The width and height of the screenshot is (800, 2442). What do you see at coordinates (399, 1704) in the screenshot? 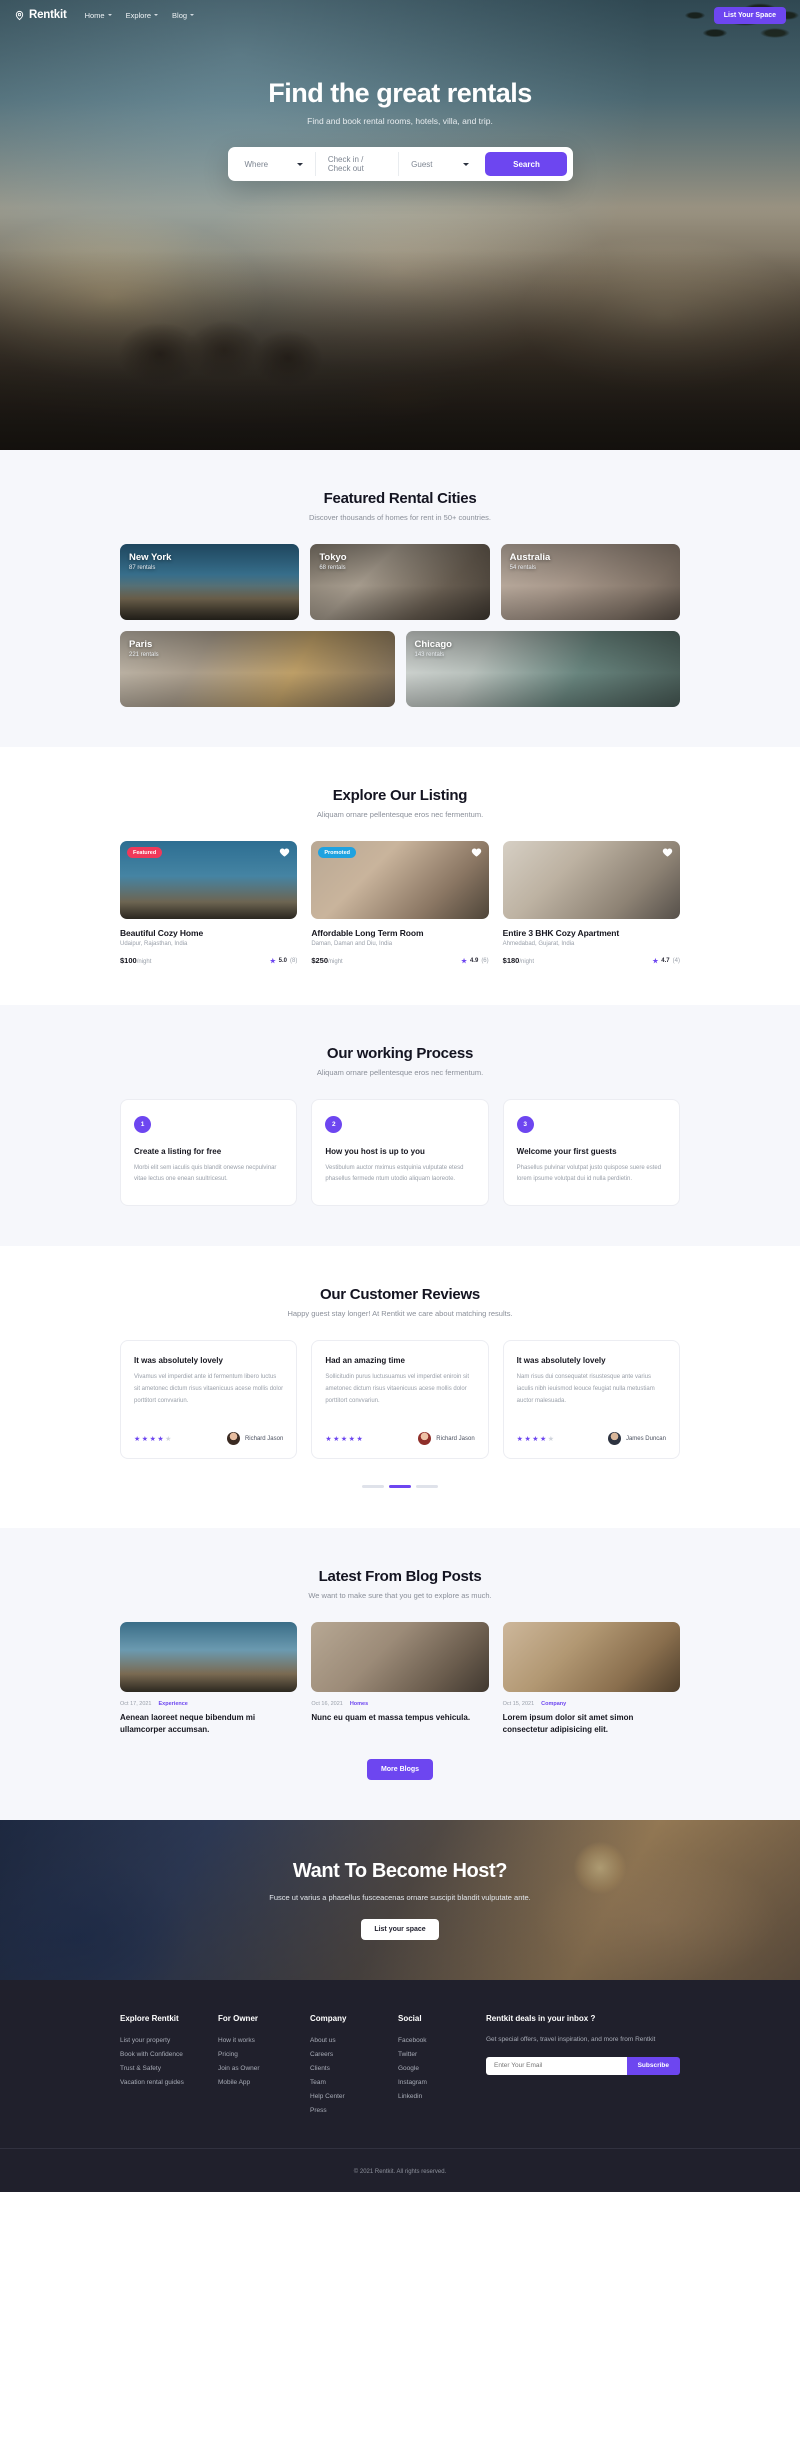
I see `blog-meta: Oct 16, 2021 Homes` at bounding box center [399, 1704].